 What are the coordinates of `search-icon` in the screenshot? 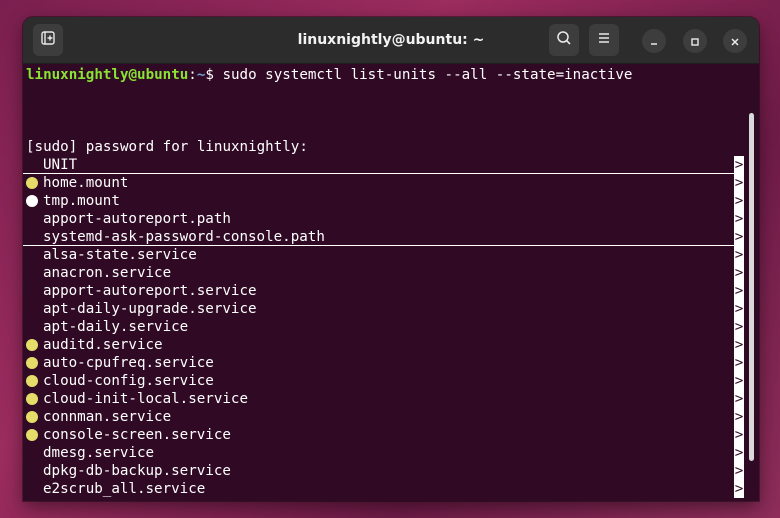 It's located at (564, 40).